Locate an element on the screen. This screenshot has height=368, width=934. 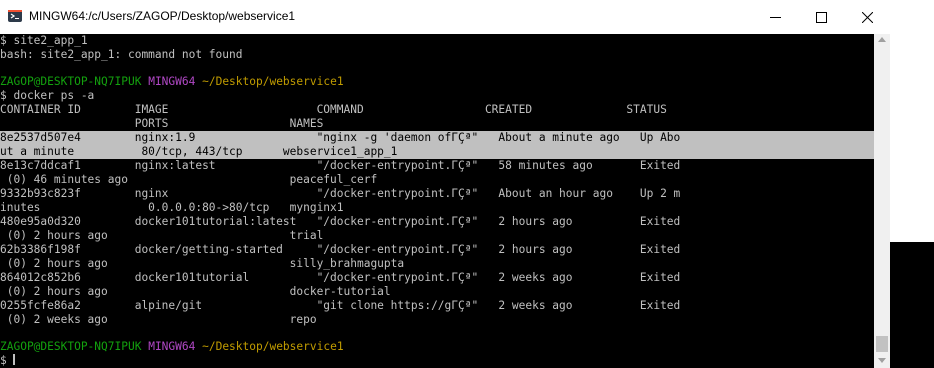
close-button is located at coordinates (867, 17).